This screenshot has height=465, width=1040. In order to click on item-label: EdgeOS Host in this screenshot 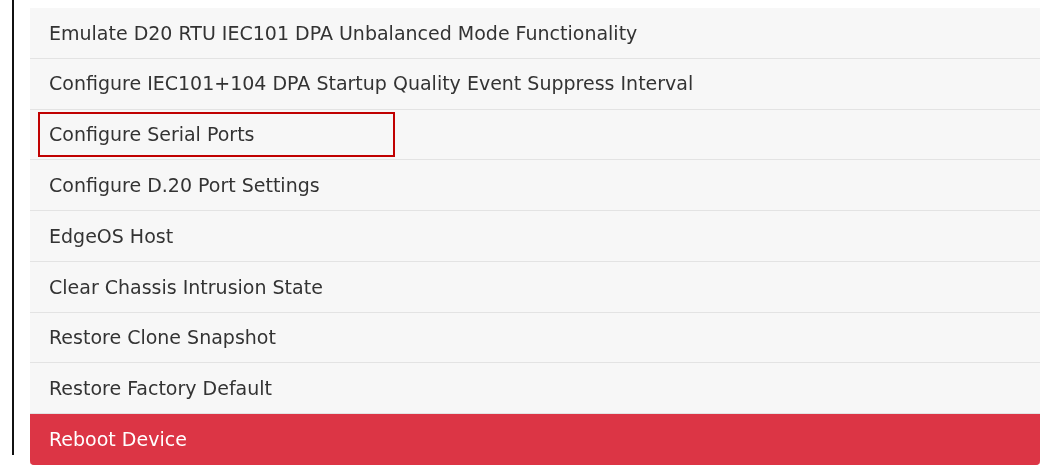, I will do `click(111, 236)`.